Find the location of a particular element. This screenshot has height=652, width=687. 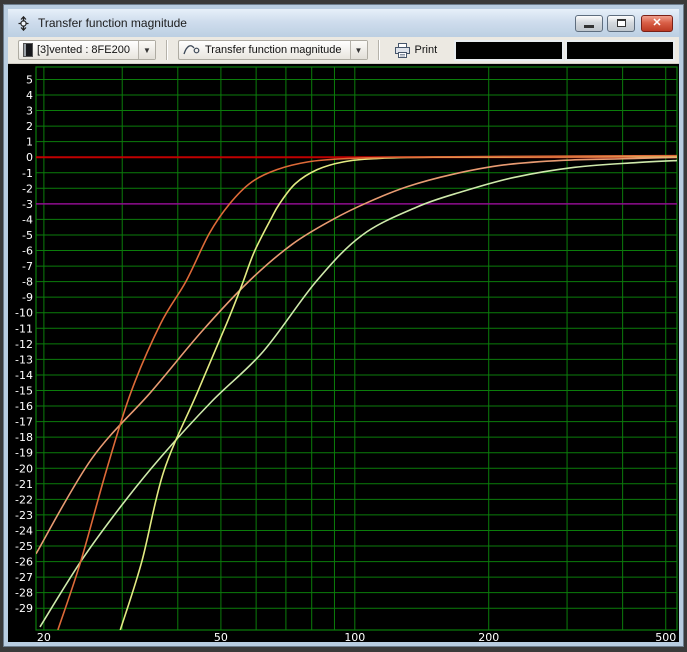

printer-icon is located at coordinates (402, 50).